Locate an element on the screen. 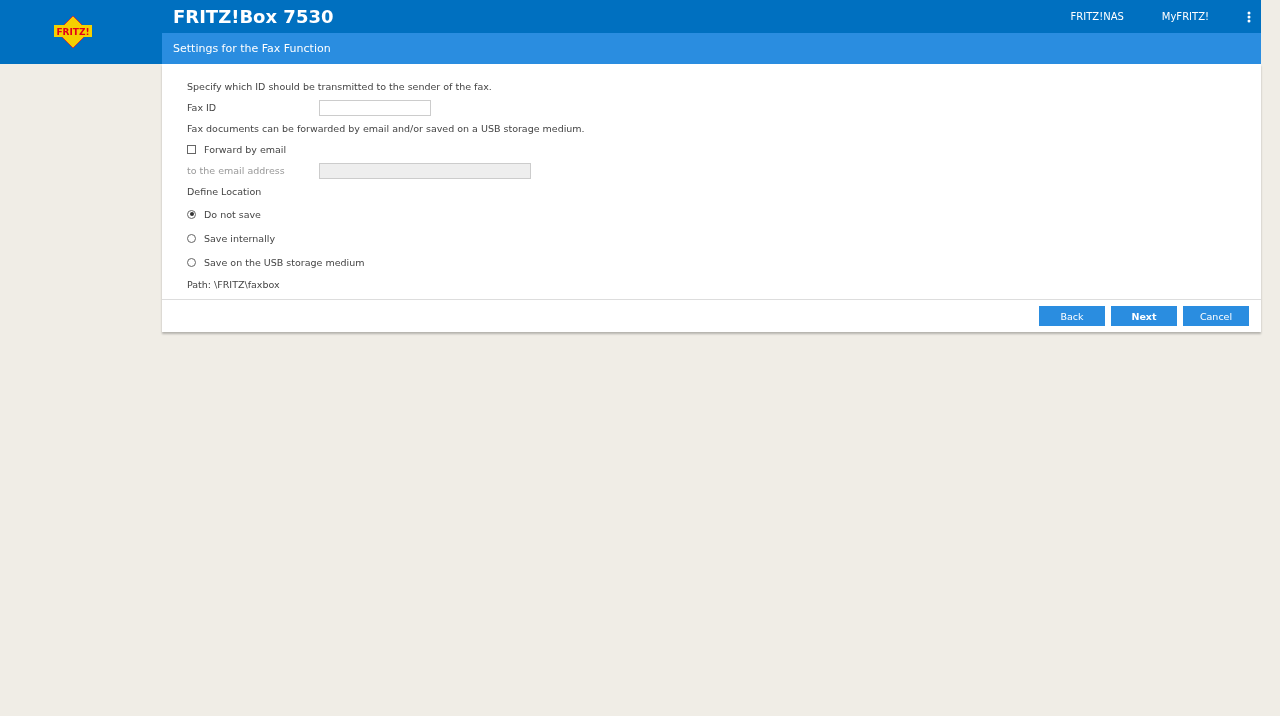 This screenshot has height=716, width=1280. header-link: FRITZ!NAS is located at coordinates (1097, 16).